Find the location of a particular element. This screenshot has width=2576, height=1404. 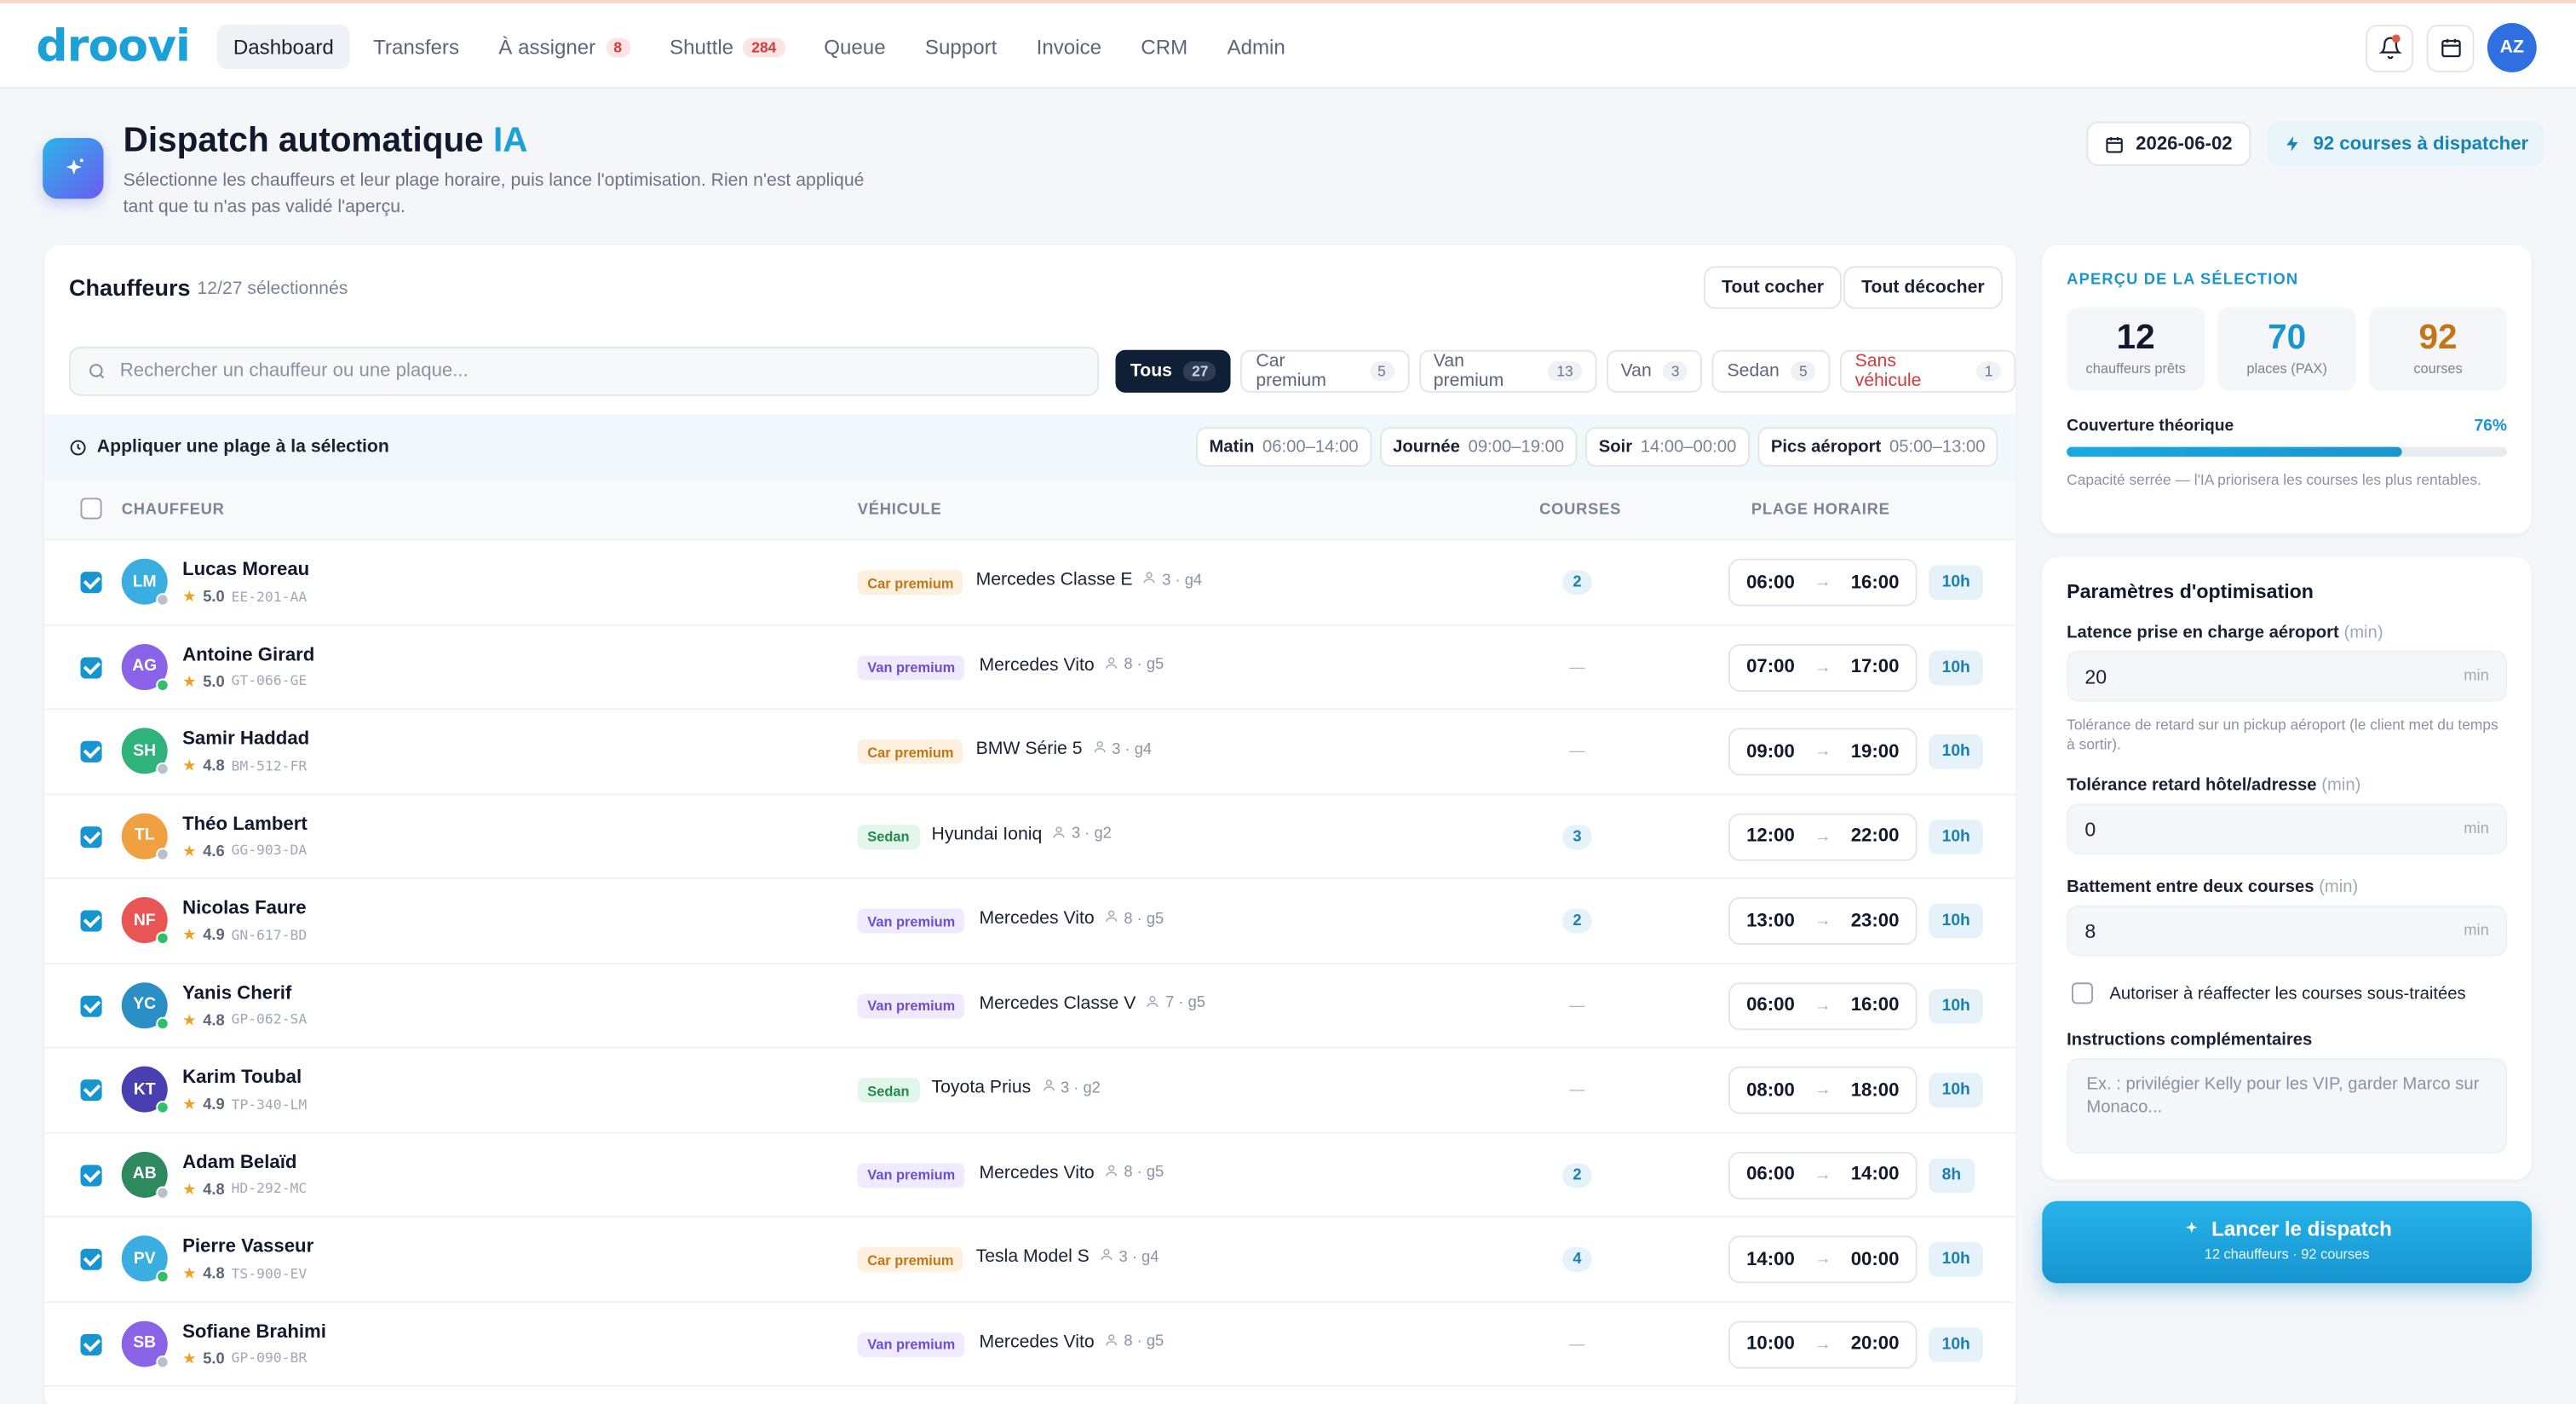

nav-item-5: Support is located at coordinates (962, 47).